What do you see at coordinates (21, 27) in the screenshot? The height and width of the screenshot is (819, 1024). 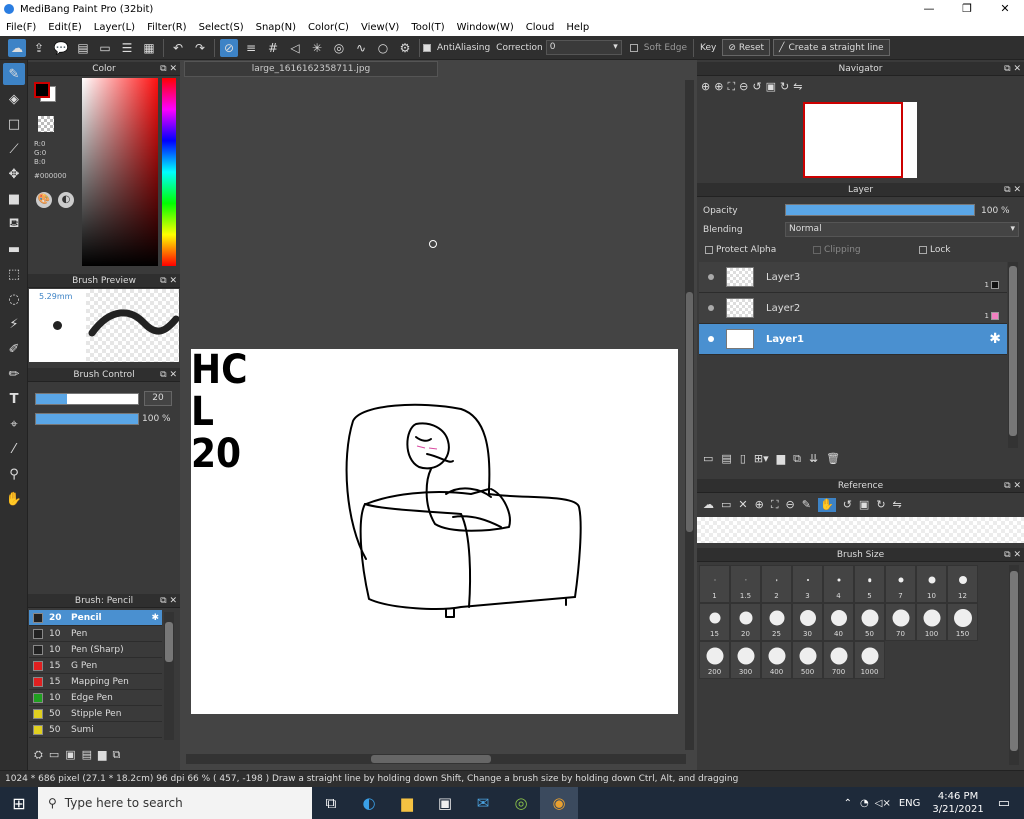 I see `menu-file: File(F)` at bounding box center [21, 27].